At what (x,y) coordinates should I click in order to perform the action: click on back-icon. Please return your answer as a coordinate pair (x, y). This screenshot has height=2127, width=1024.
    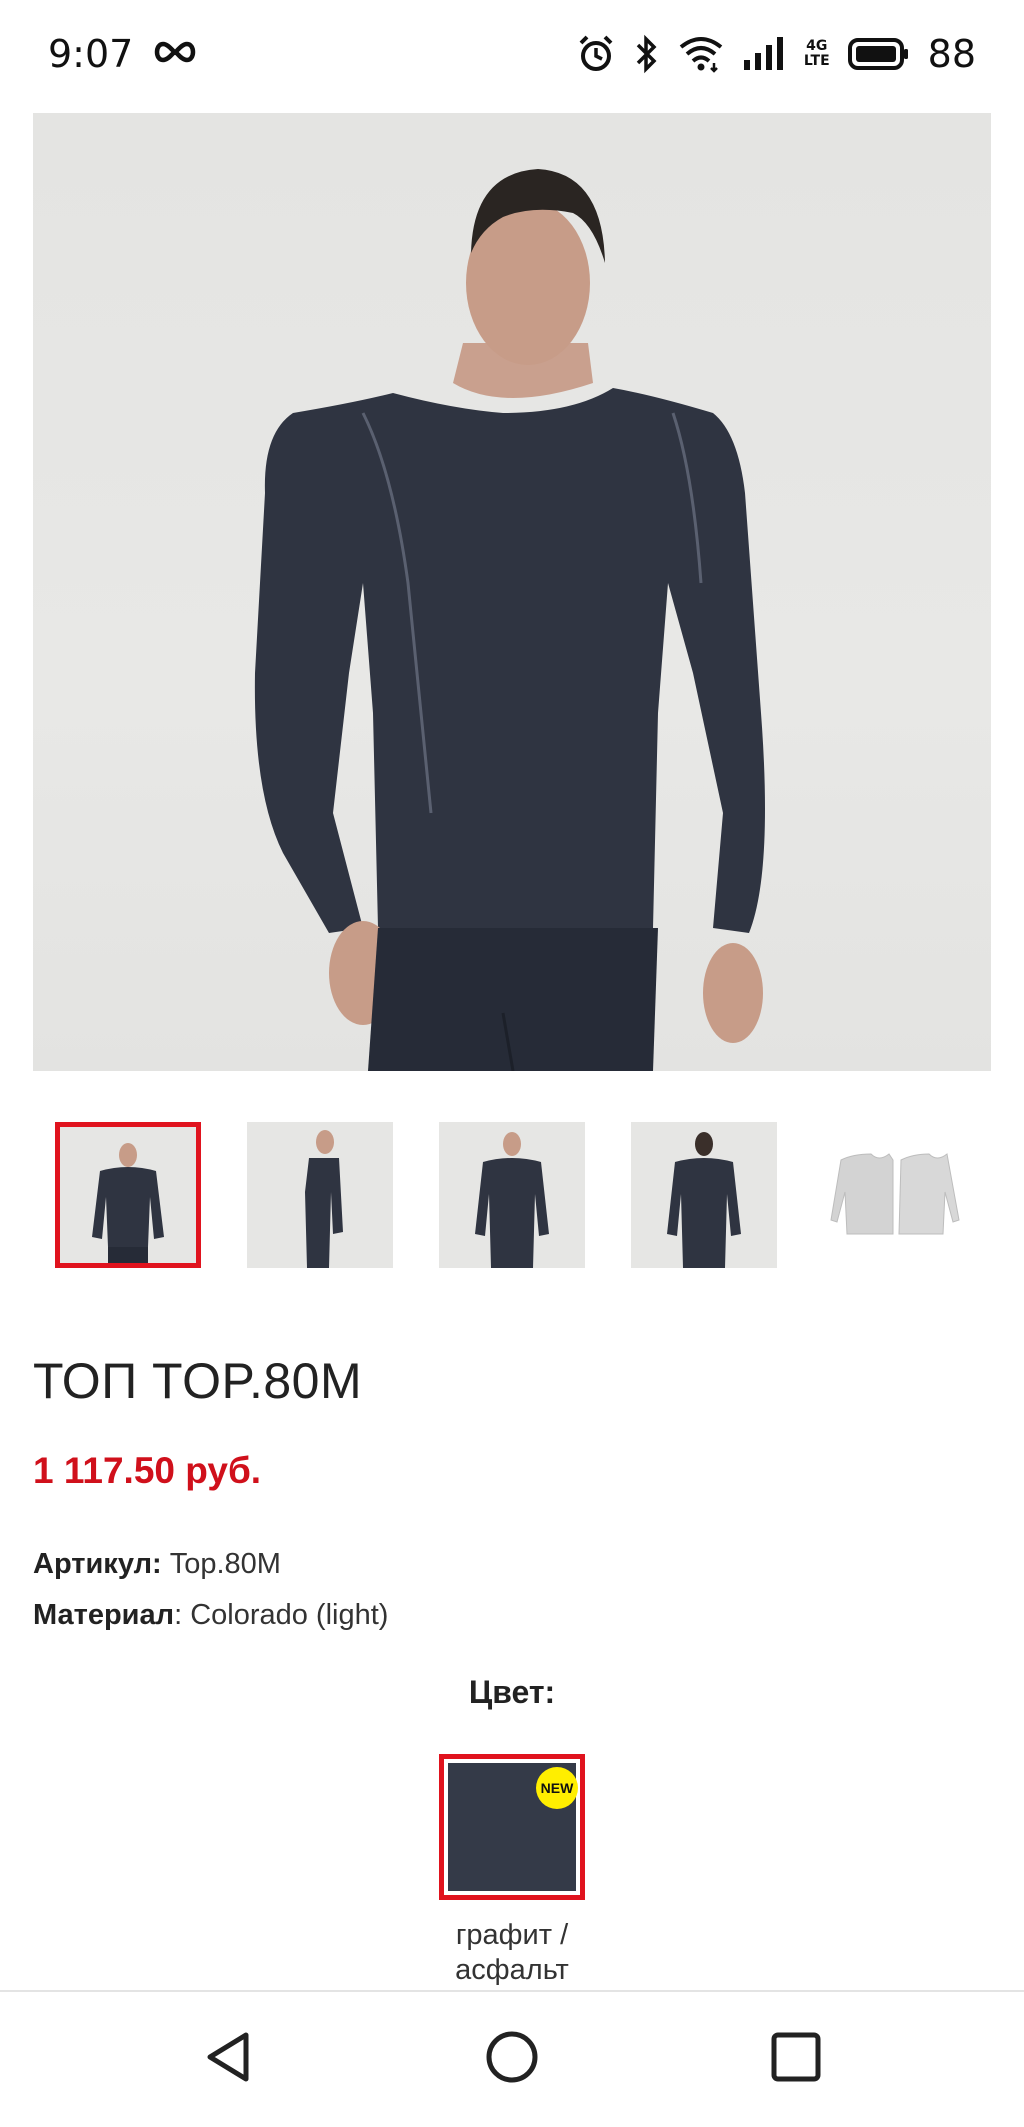
    Looking at the image, I should click on (230, 2057).